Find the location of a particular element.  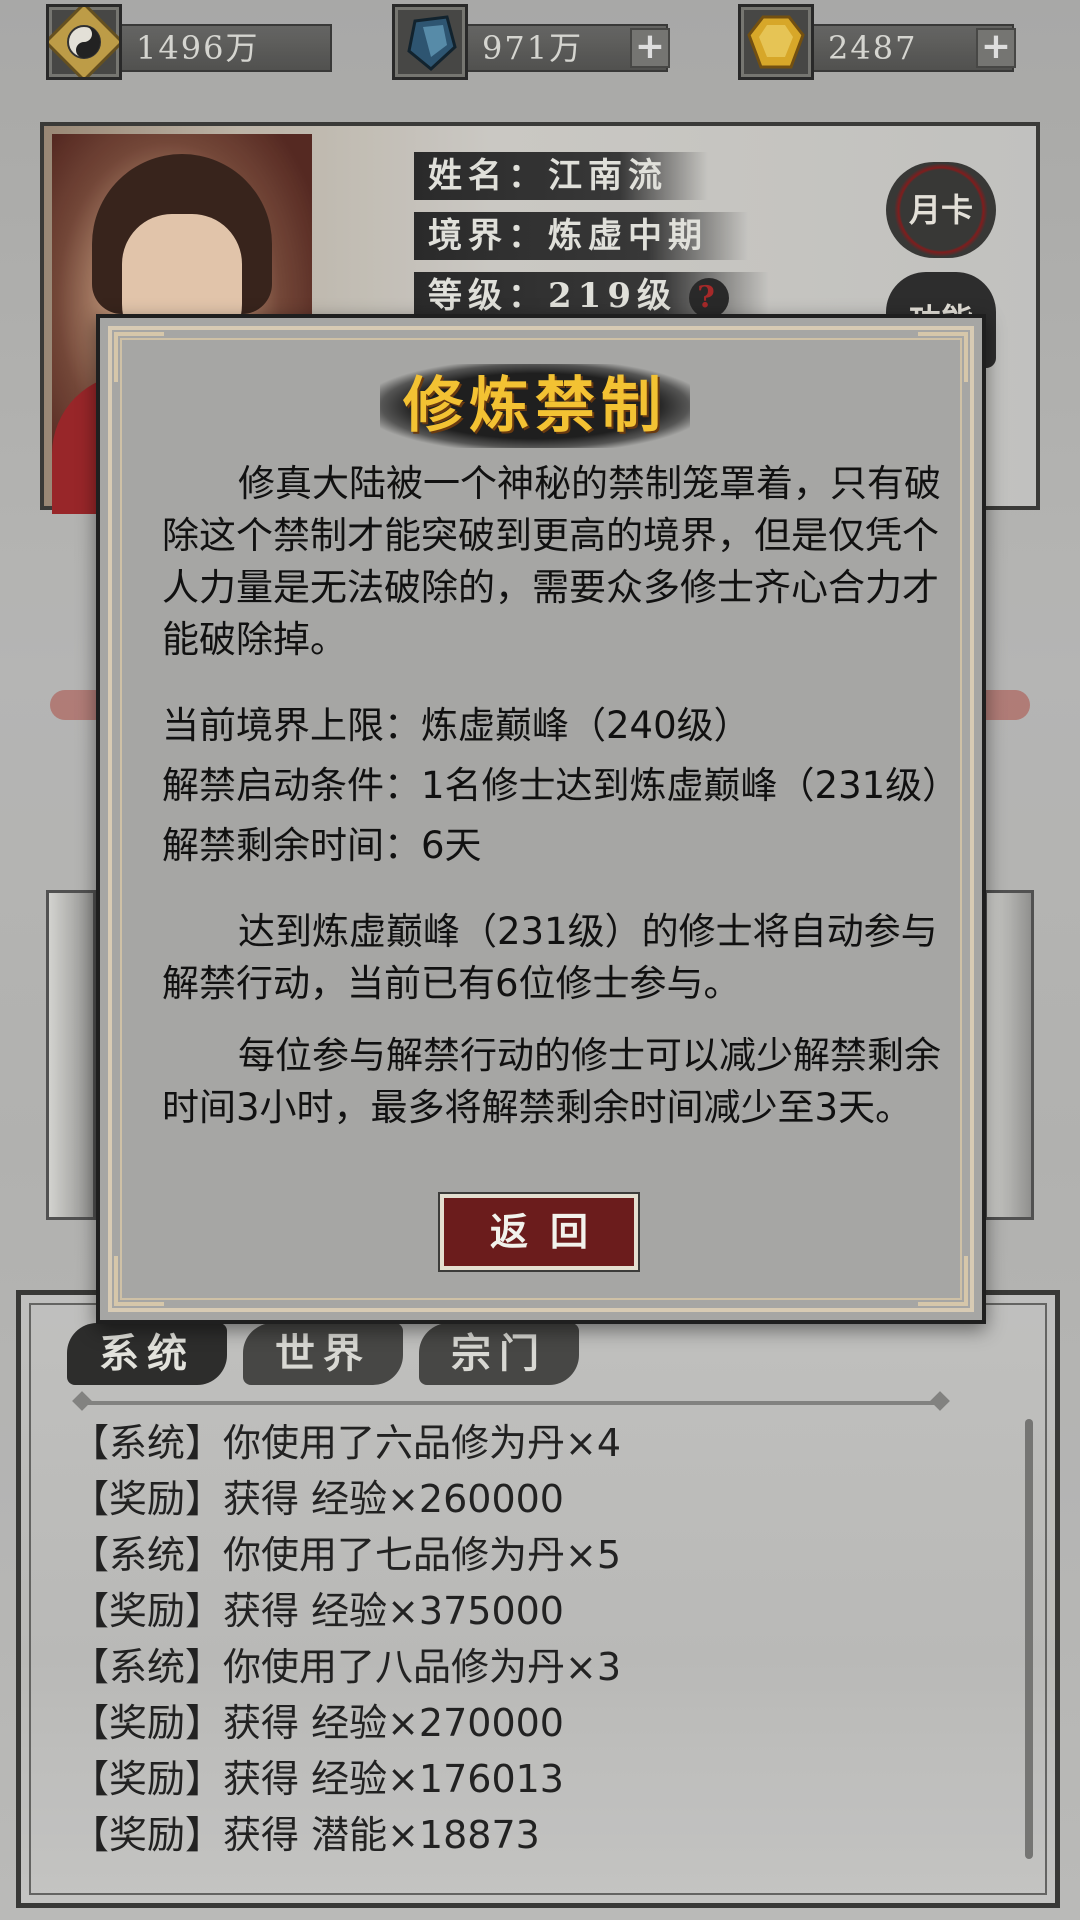

dialog-title: 修炼禁制 is located at coordinates (535, 406).